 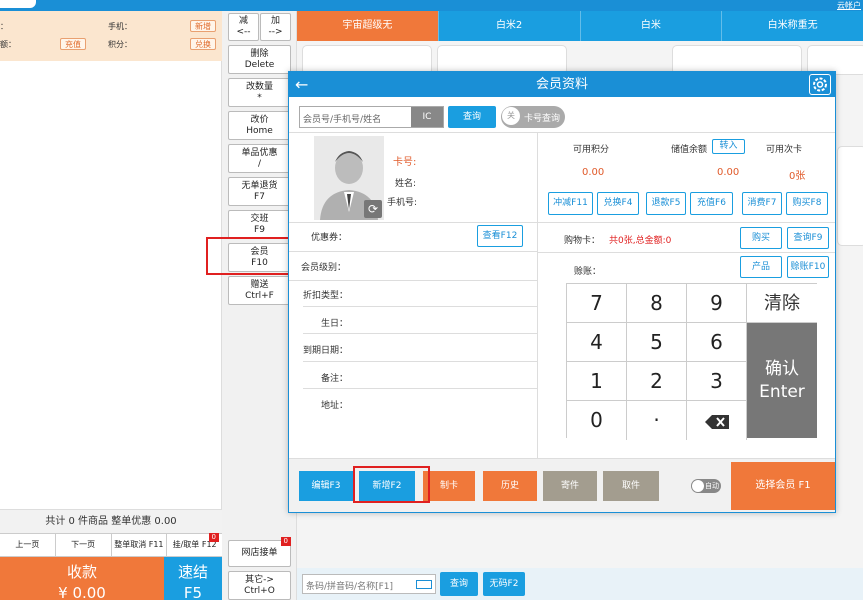 What do you see at coordinates (717, 342) in the screenshot?
I see `key-6: 6` at bounding box center [717, 342].